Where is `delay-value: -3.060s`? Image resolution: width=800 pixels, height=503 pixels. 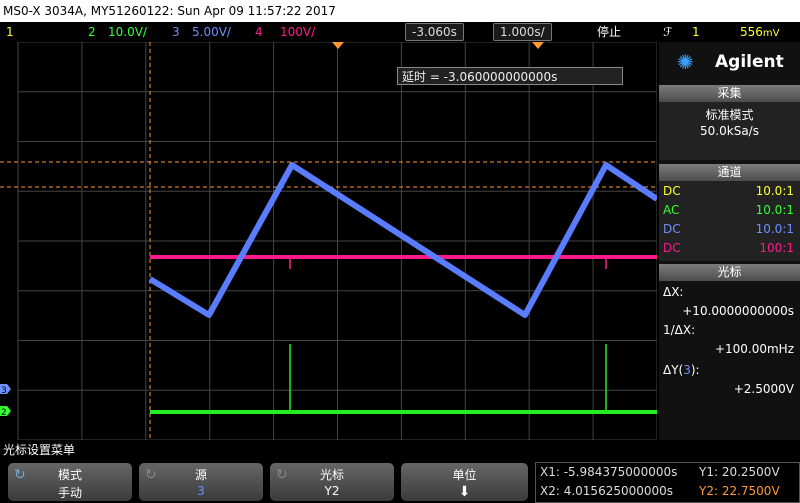
delay-value: -3.060s is located at coordinates (434, 32).